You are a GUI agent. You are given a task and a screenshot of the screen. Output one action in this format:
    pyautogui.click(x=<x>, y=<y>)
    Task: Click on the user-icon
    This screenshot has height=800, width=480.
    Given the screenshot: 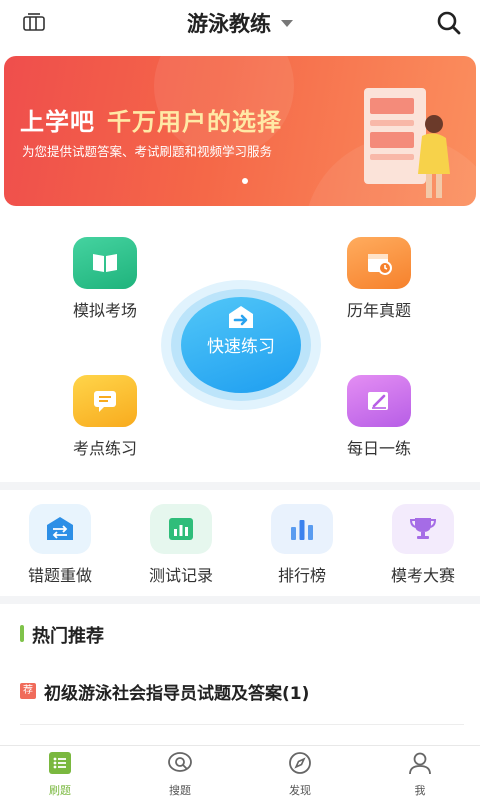 What is the action you would take?
    pyautogui.click(x=420, y=763)
    